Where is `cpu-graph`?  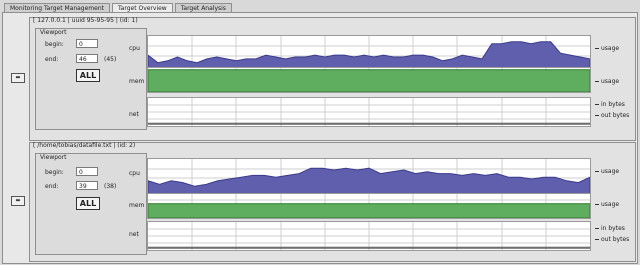 cpu-graph is located at coordinates (369, 178).